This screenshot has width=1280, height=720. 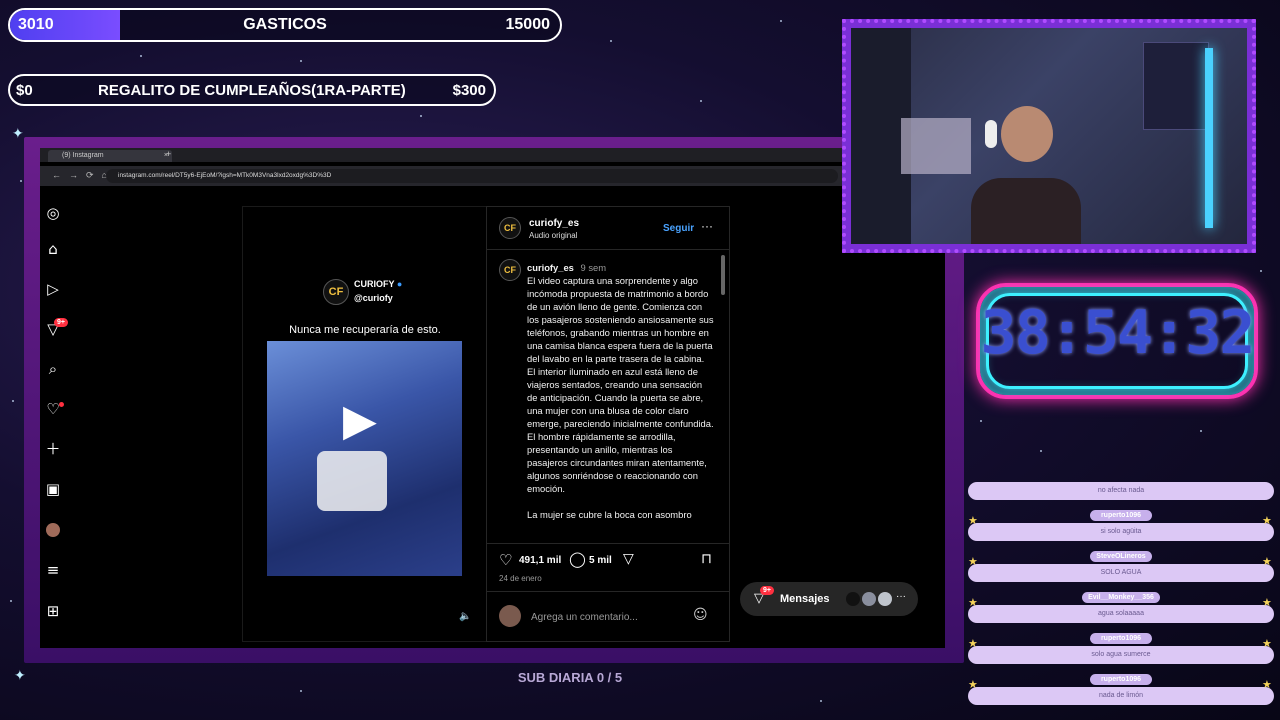 I want to click on tab-instagram: (9) Instagram ×, so click(x=110, y=156).